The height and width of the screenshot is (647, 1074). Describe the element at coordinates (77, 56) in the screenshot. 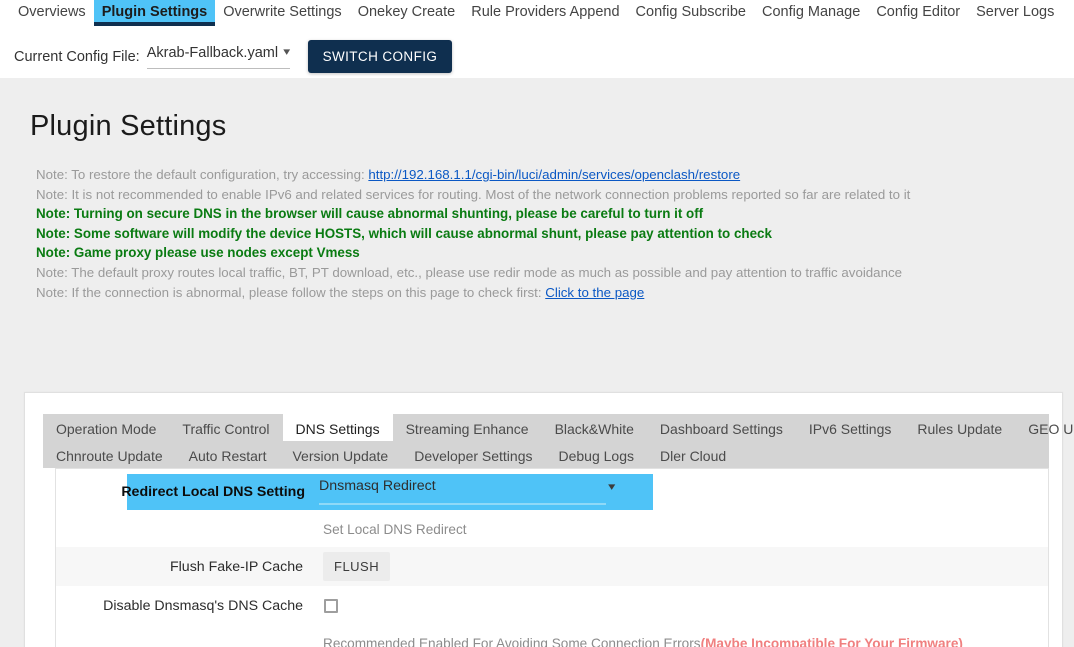

I see `config-file-label: Current Config File:` at that location.